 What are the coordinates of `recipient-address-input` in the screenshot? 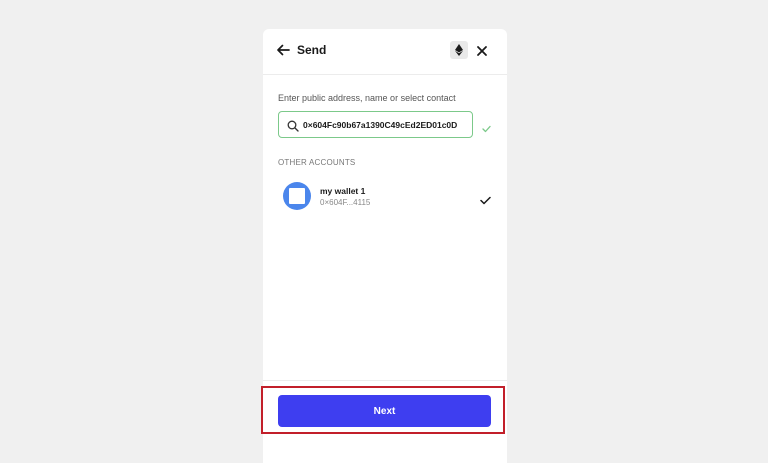 It's located at (386, 125).